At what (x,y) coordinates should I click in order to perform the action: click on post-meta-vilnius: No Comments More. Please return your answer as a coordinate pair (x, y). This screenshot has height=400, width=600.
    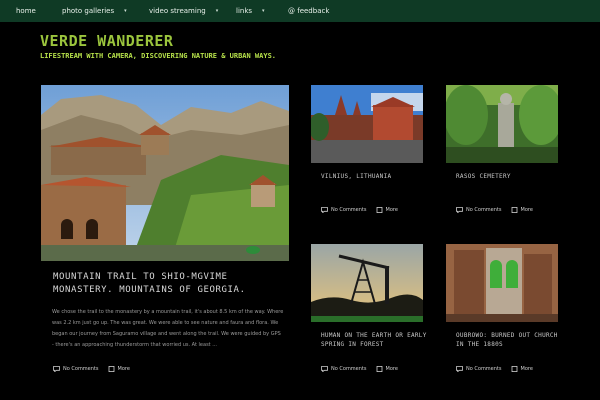
    Looking at the image, I should click on (359, 210).